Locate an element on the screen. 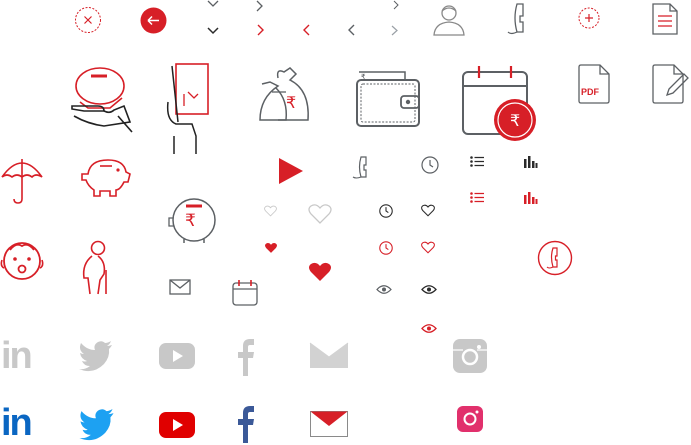  calendar-icon is located at coordinates (245, 293).